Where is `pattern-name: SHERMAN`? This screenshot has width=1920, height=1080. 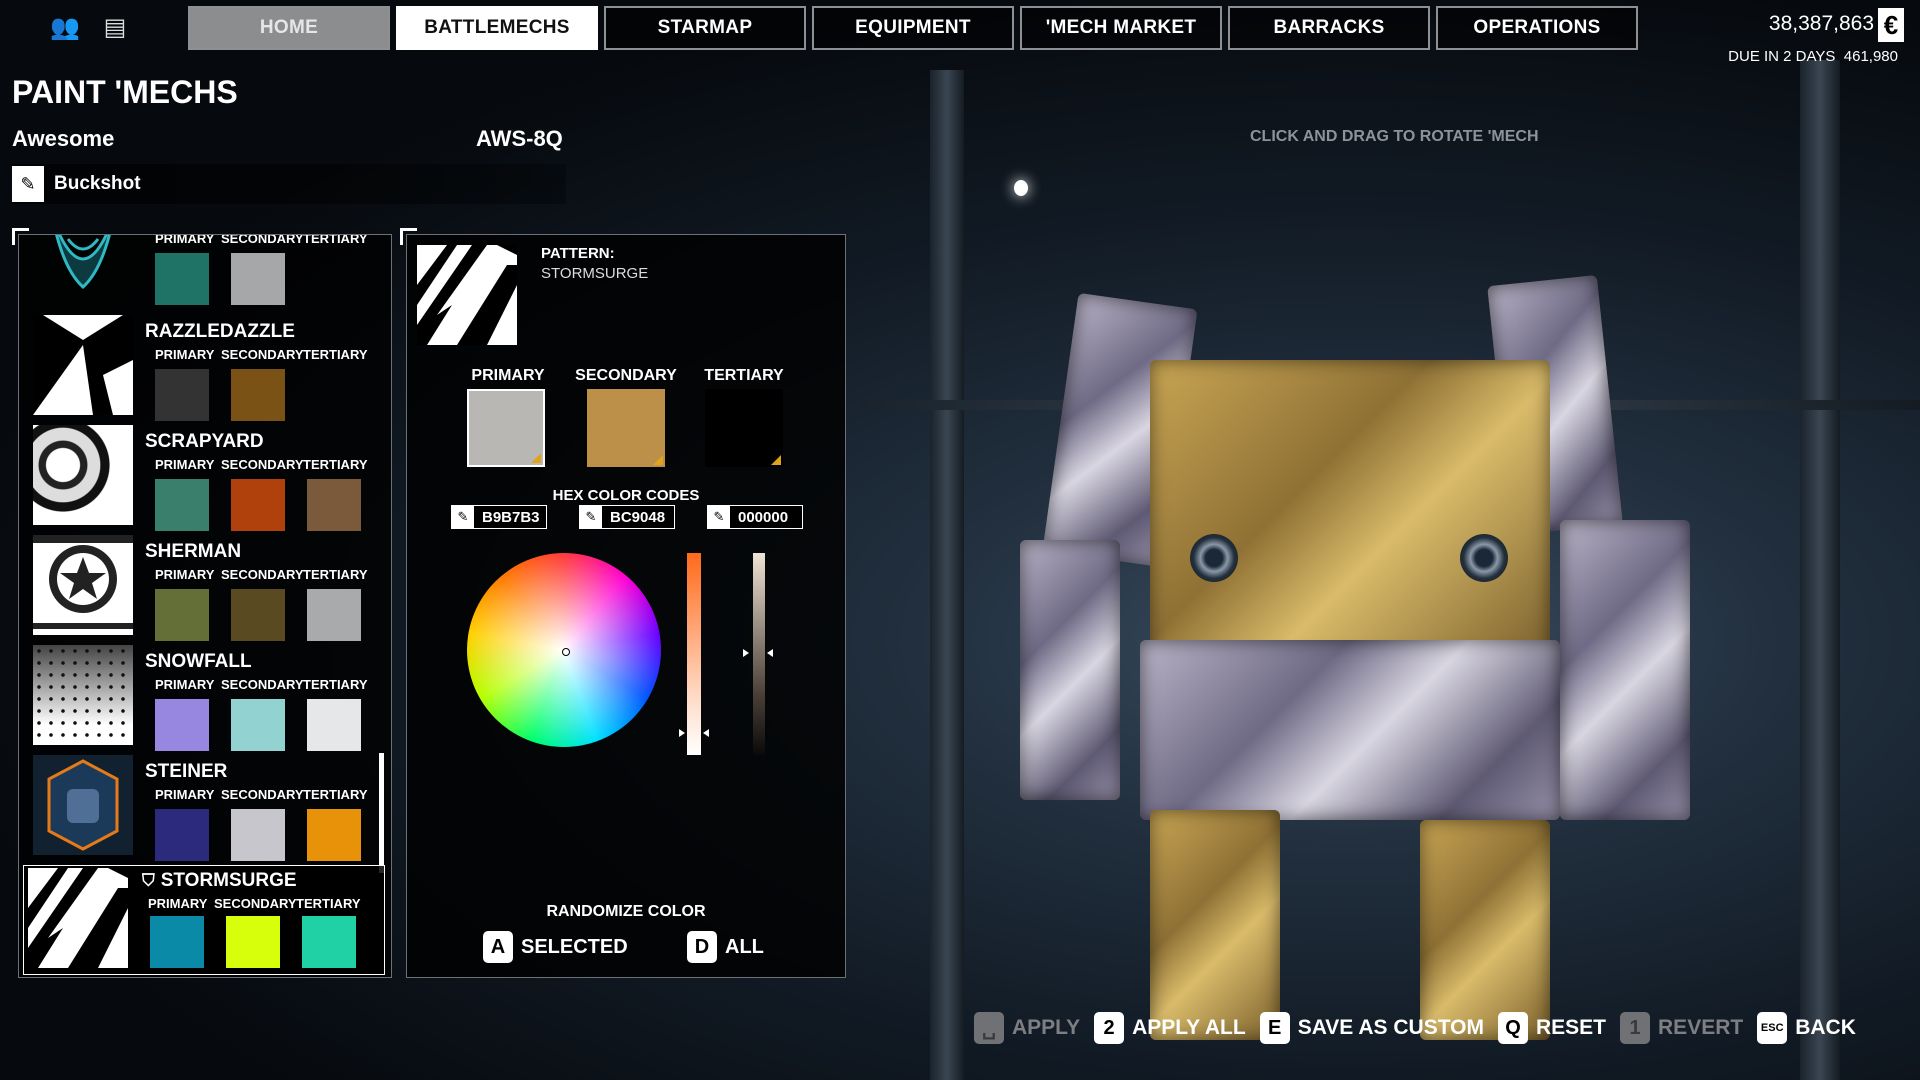 pattern-name: SHERMAN is located at coordinates (193, 551).